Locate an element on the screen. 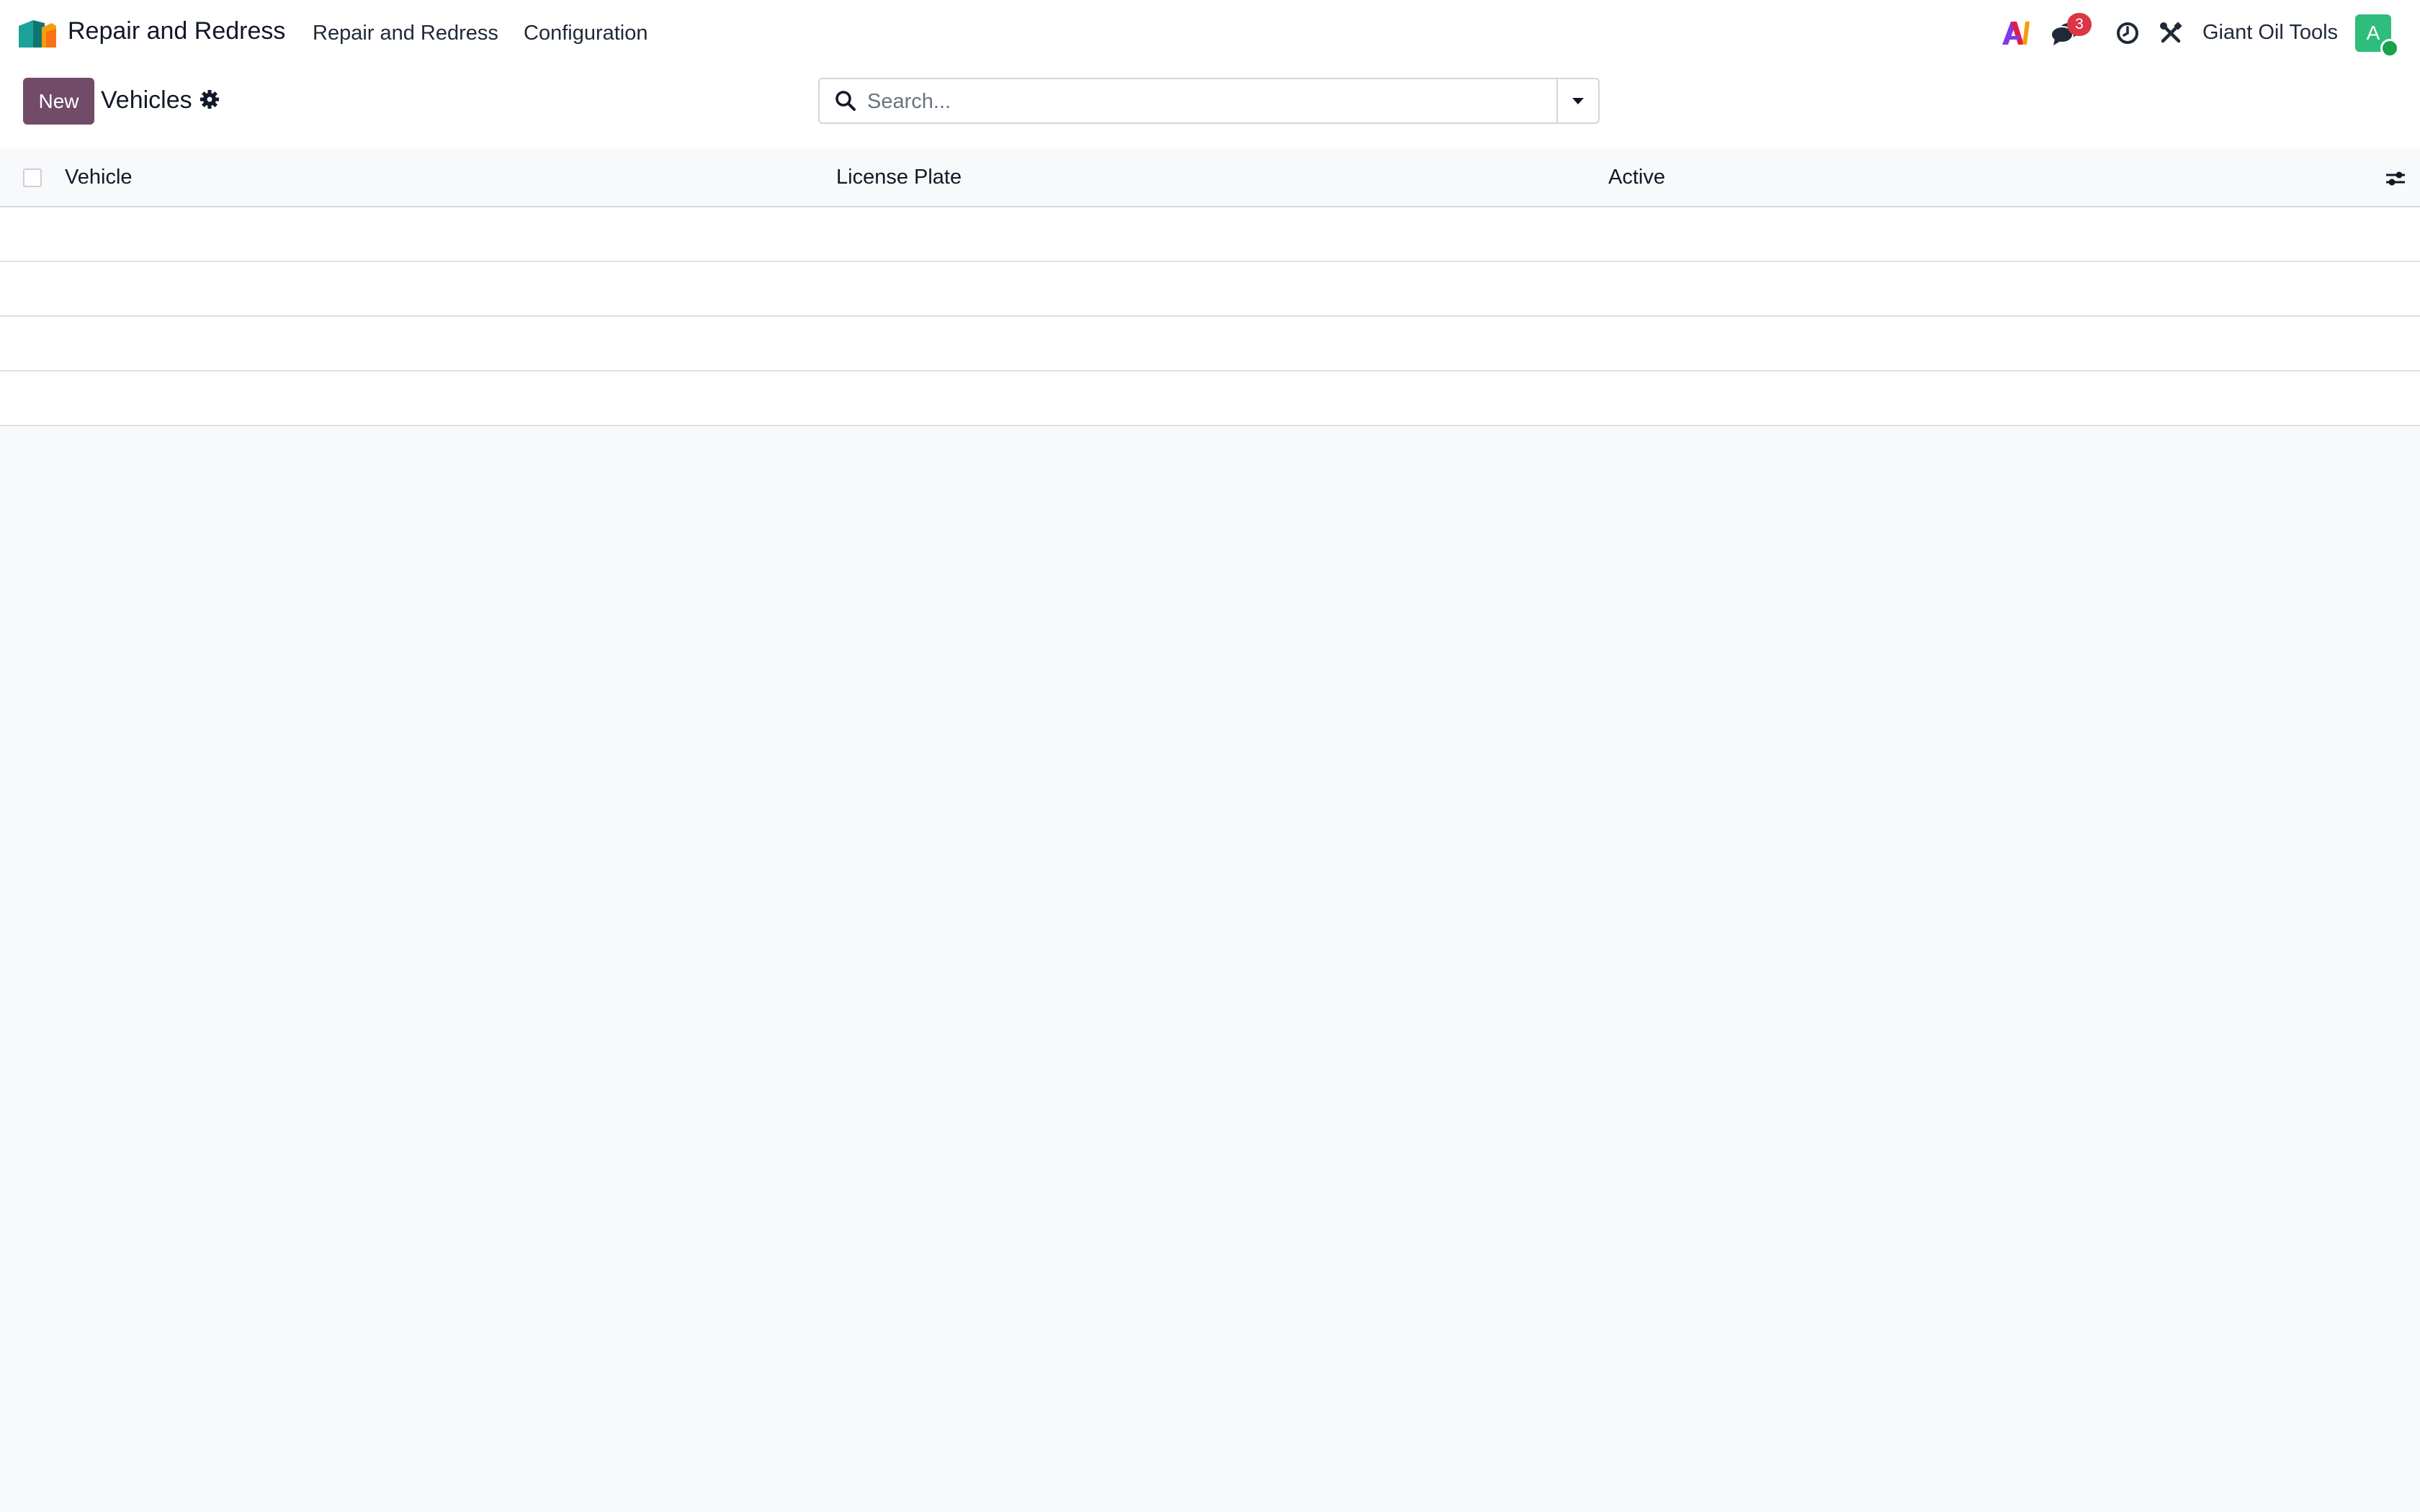 This screenshot has width=2420, height=1512. ai-icon is located at coordinates (2016, 33).